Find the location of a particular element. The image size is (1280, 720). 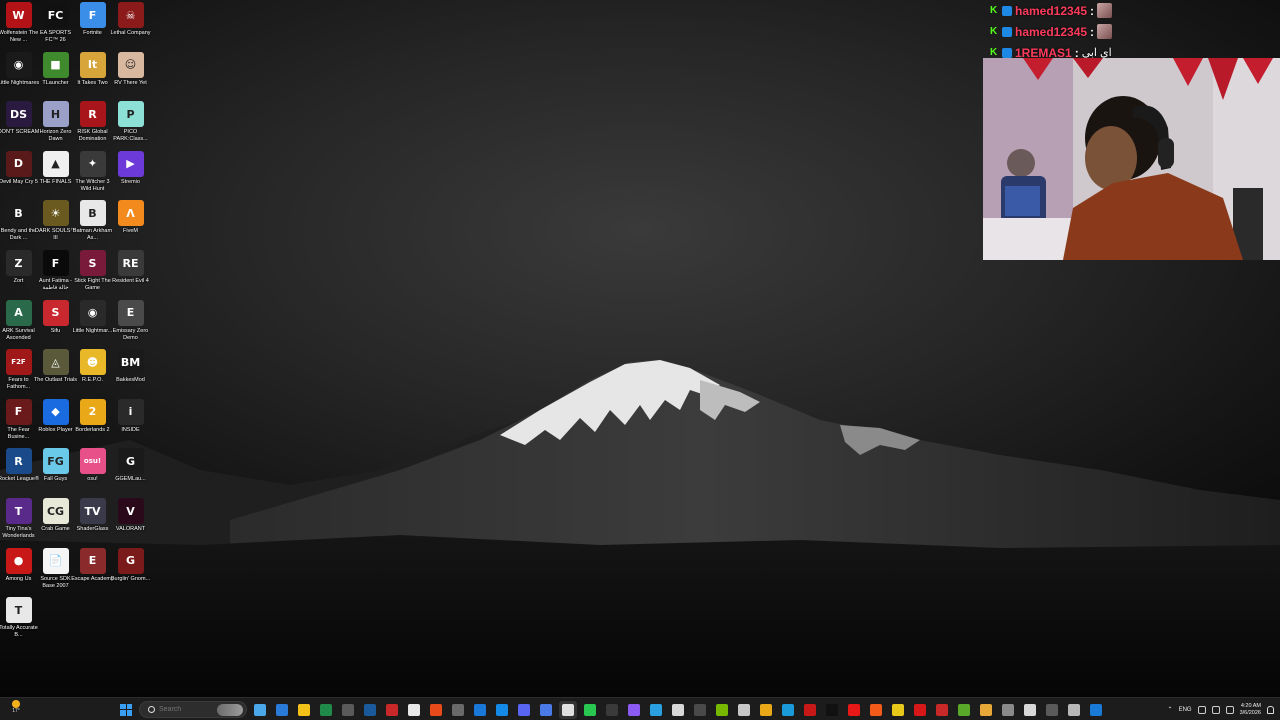

chevron-up-icon: ⌃ is located at coordinates (1170, 709).